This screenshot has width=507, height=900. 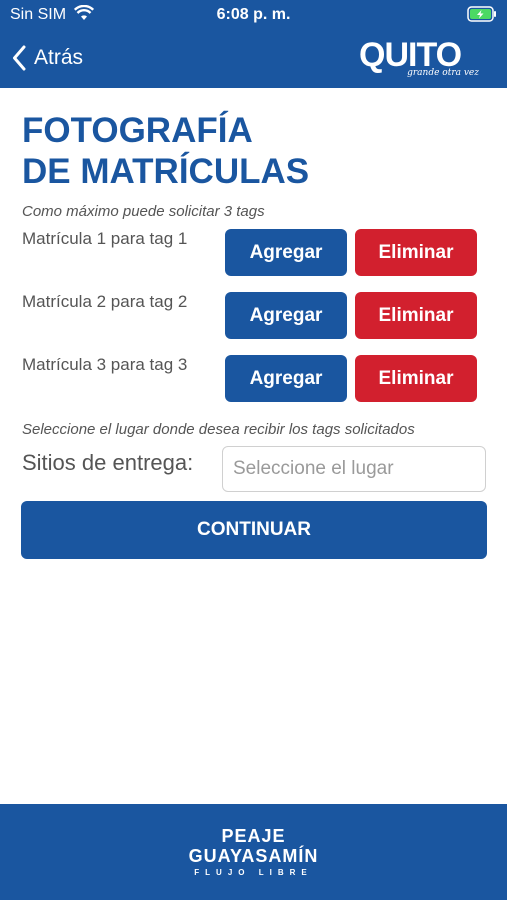 What do you see at coordinates (165, 151) in the screenshot?
I see `page-title: FOTOGRAFÍA DE MATRÍCULAS` at bounding box center [165, 151].